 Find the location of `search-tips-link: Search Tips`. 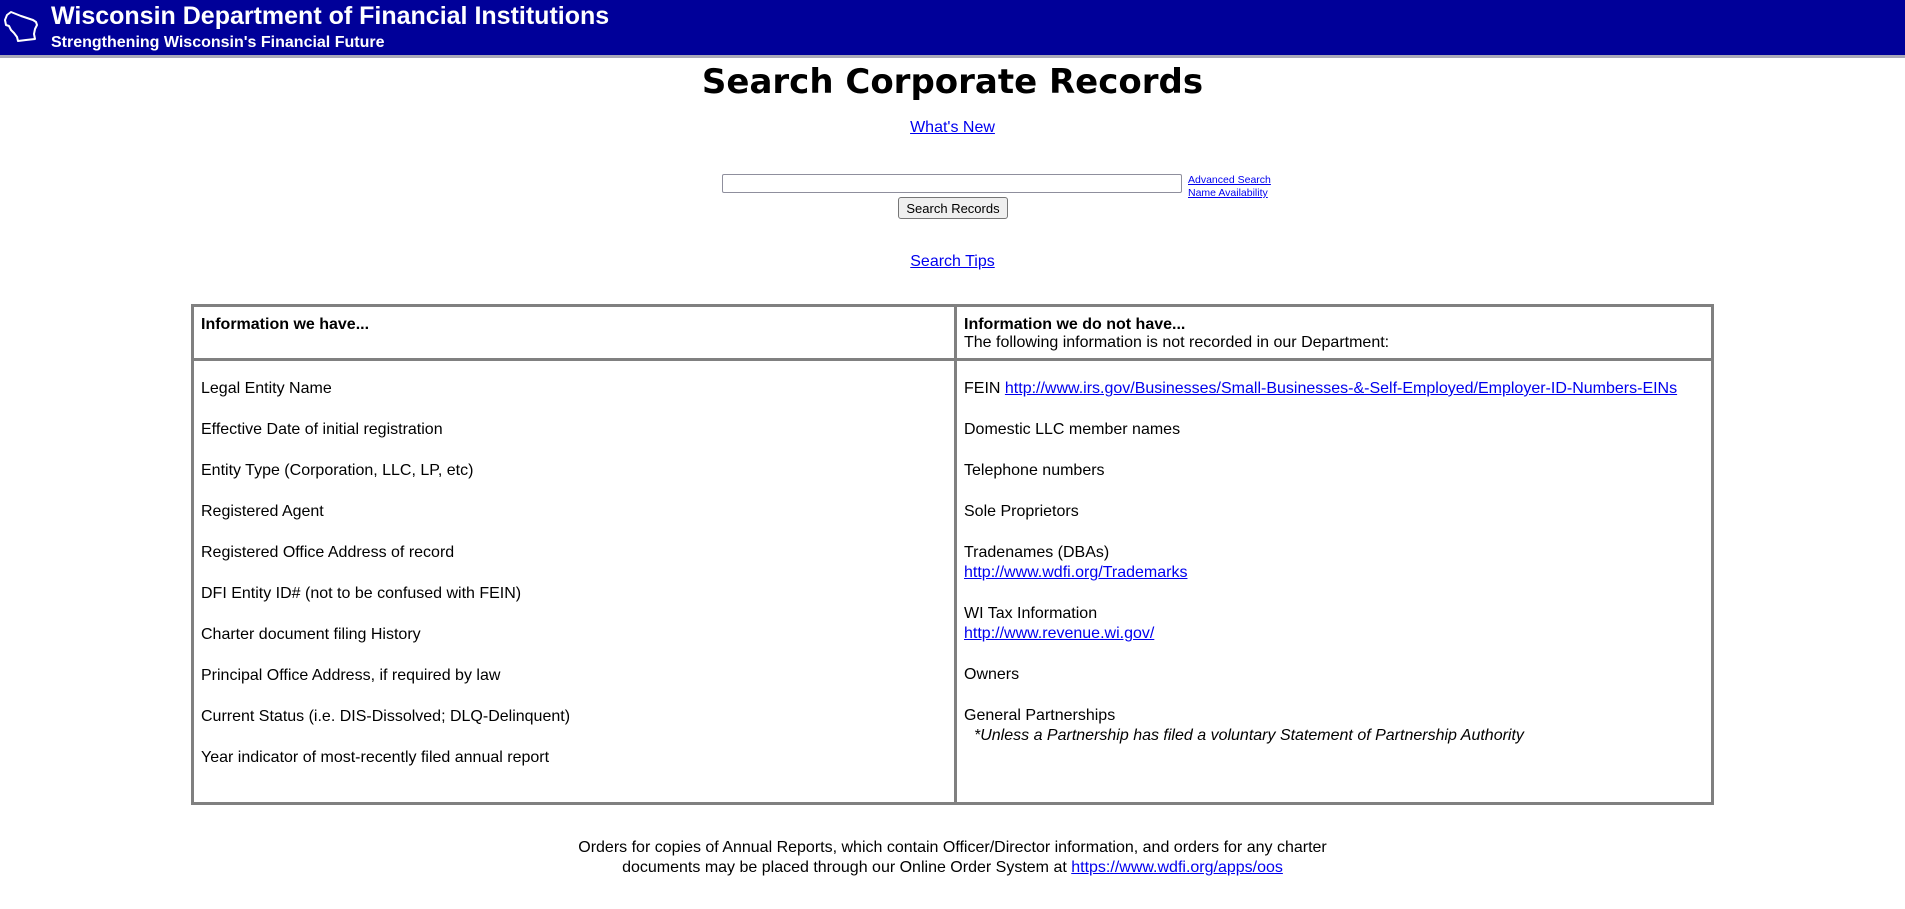

search-tips-link: Search Tips is located at coordinates (952, 261).